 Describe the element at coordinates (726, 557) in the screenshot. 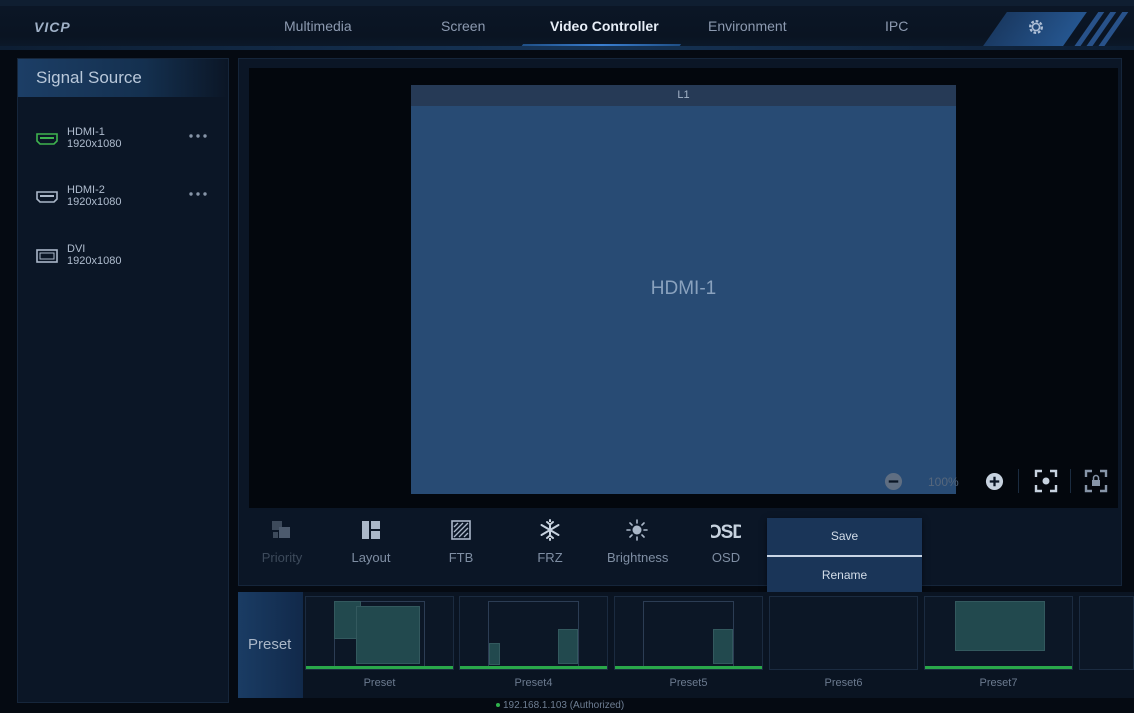

I see `osd-label: OSD` at that location.